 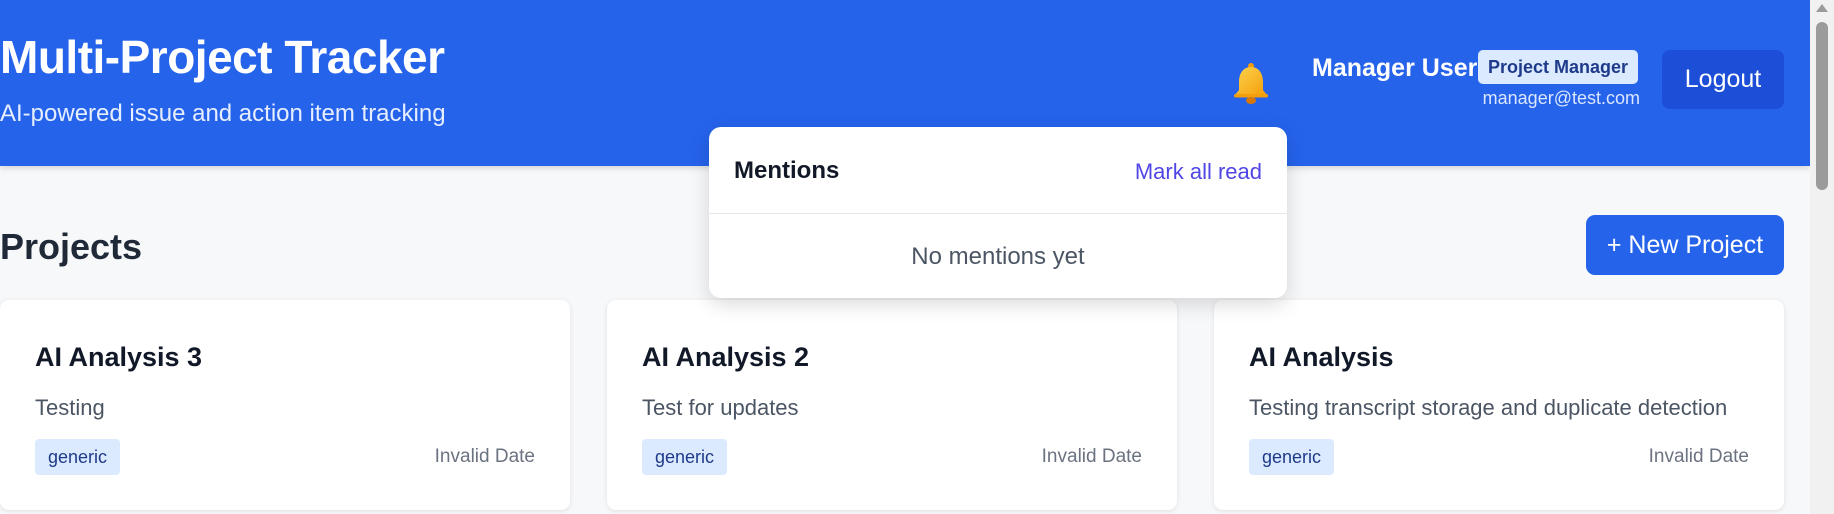 What do you see at coordinates (1321, 357) in the screenshot?
I see `project-title: AI Analysis` at bounding box center [1321, 357].